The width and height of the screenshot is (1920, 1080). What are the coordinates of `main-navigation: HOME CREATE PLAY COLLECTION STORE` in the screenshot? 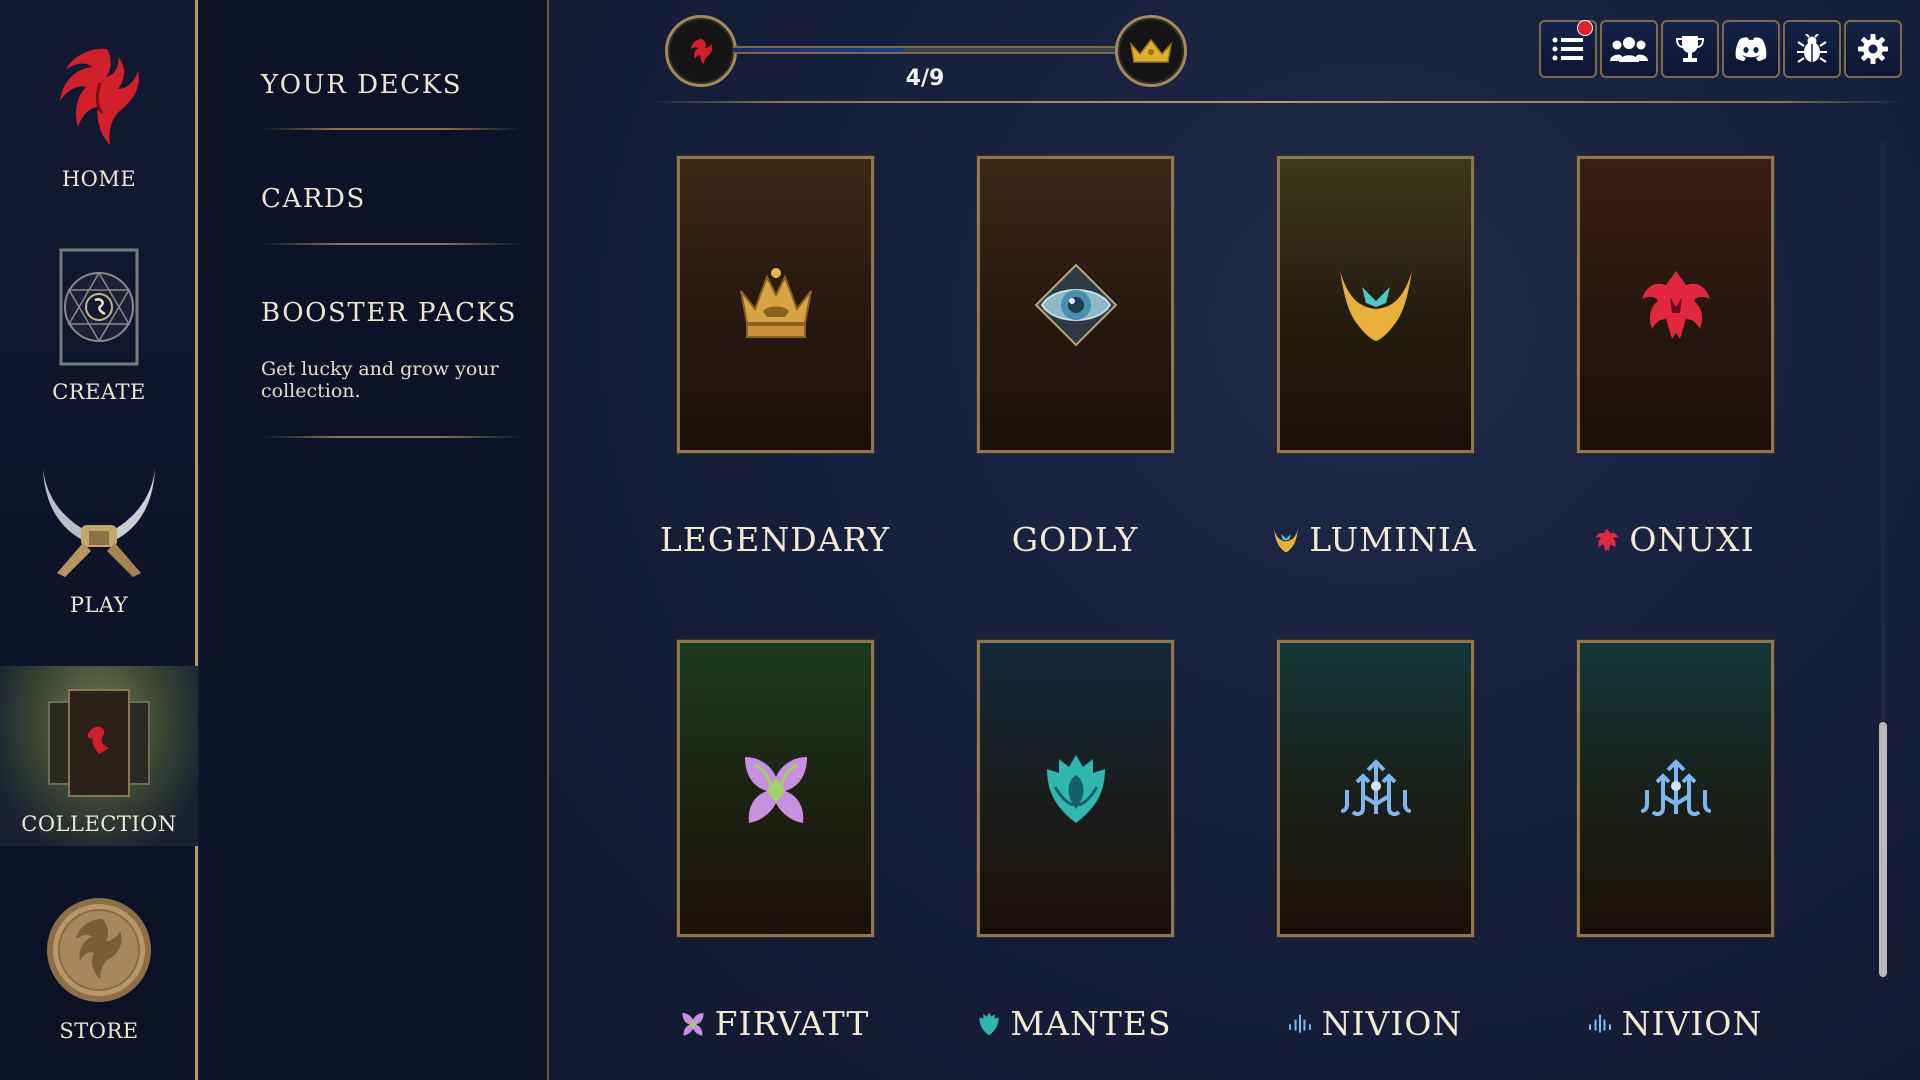 It's located at (99, 540).